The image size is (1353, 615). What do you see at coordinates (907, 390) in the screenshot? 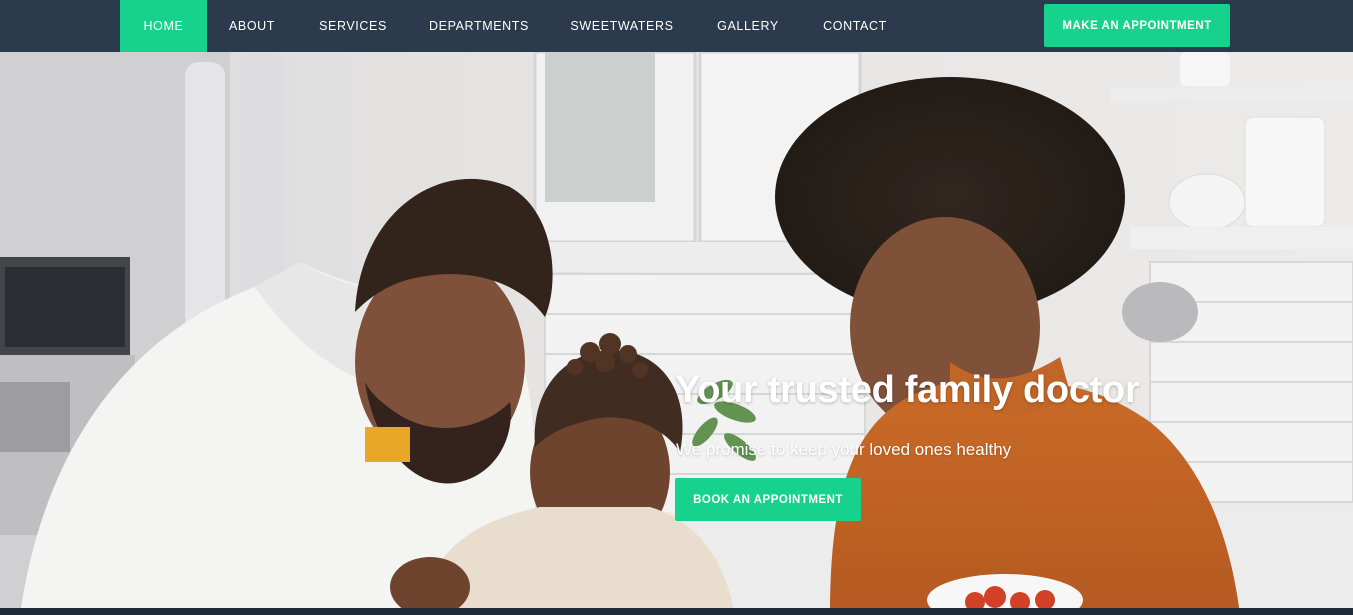
I see `hero-title: Your trusted family doctor` at bounding box center [907, 390].